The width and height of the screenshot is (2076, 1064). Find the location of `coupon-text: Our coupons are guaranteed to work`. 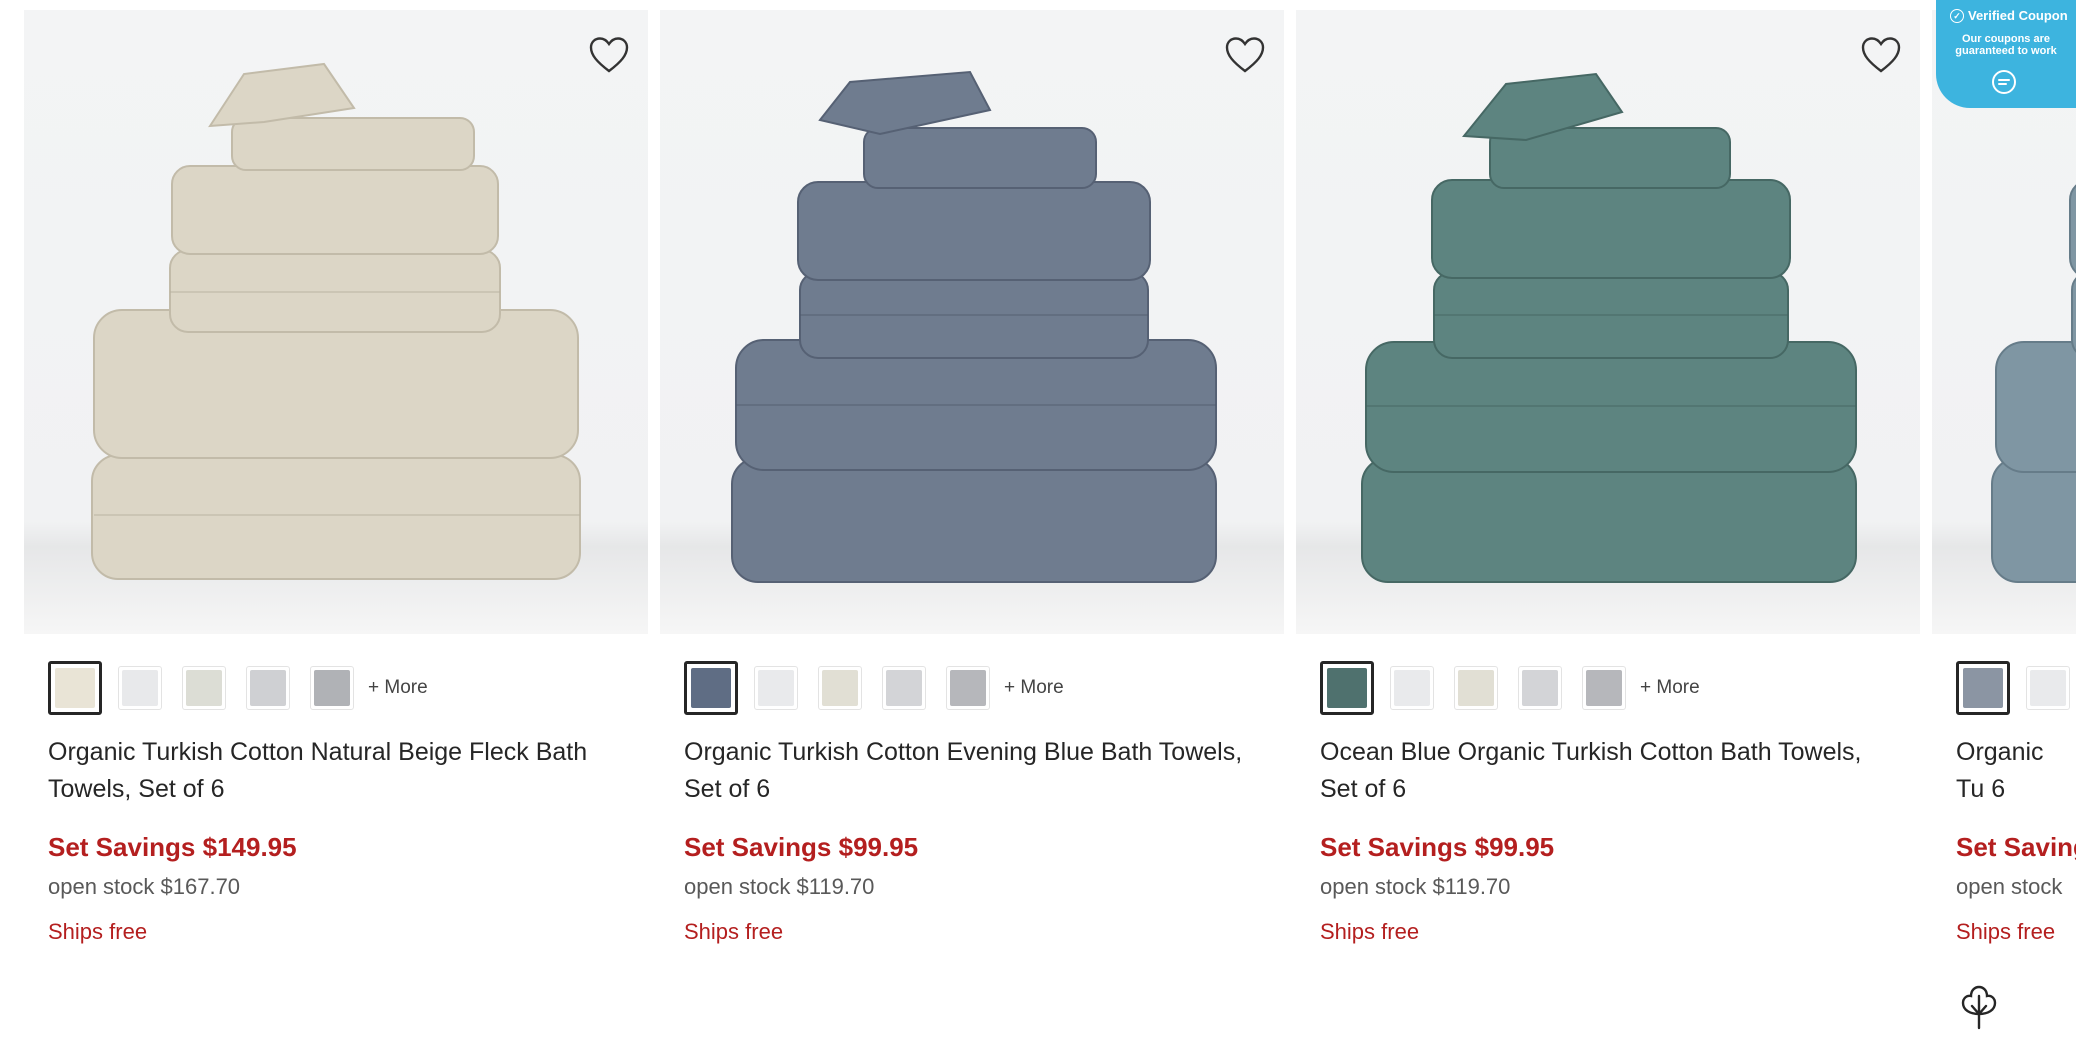

coupon-text: Our coupons are guaranteed to work is located at coordinates (2006, 45).